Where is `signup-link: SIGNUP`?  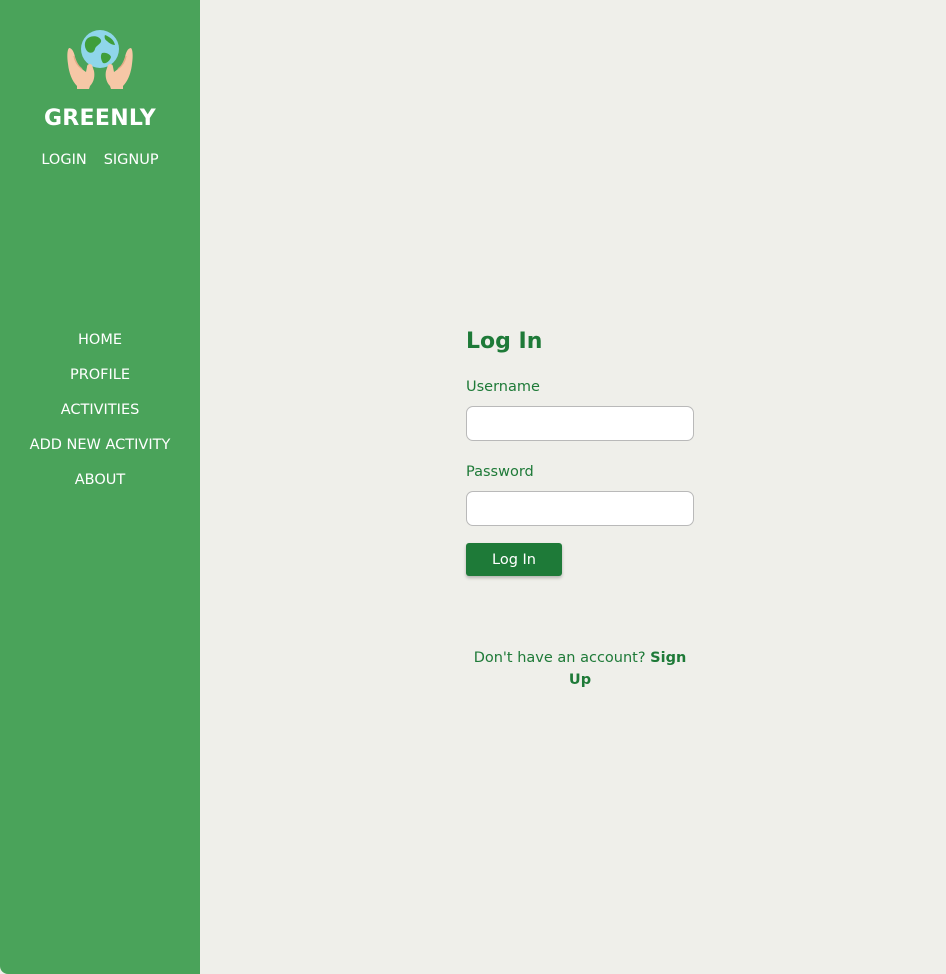
signup-link: SIGNUP is located at coordinates (131, 160).